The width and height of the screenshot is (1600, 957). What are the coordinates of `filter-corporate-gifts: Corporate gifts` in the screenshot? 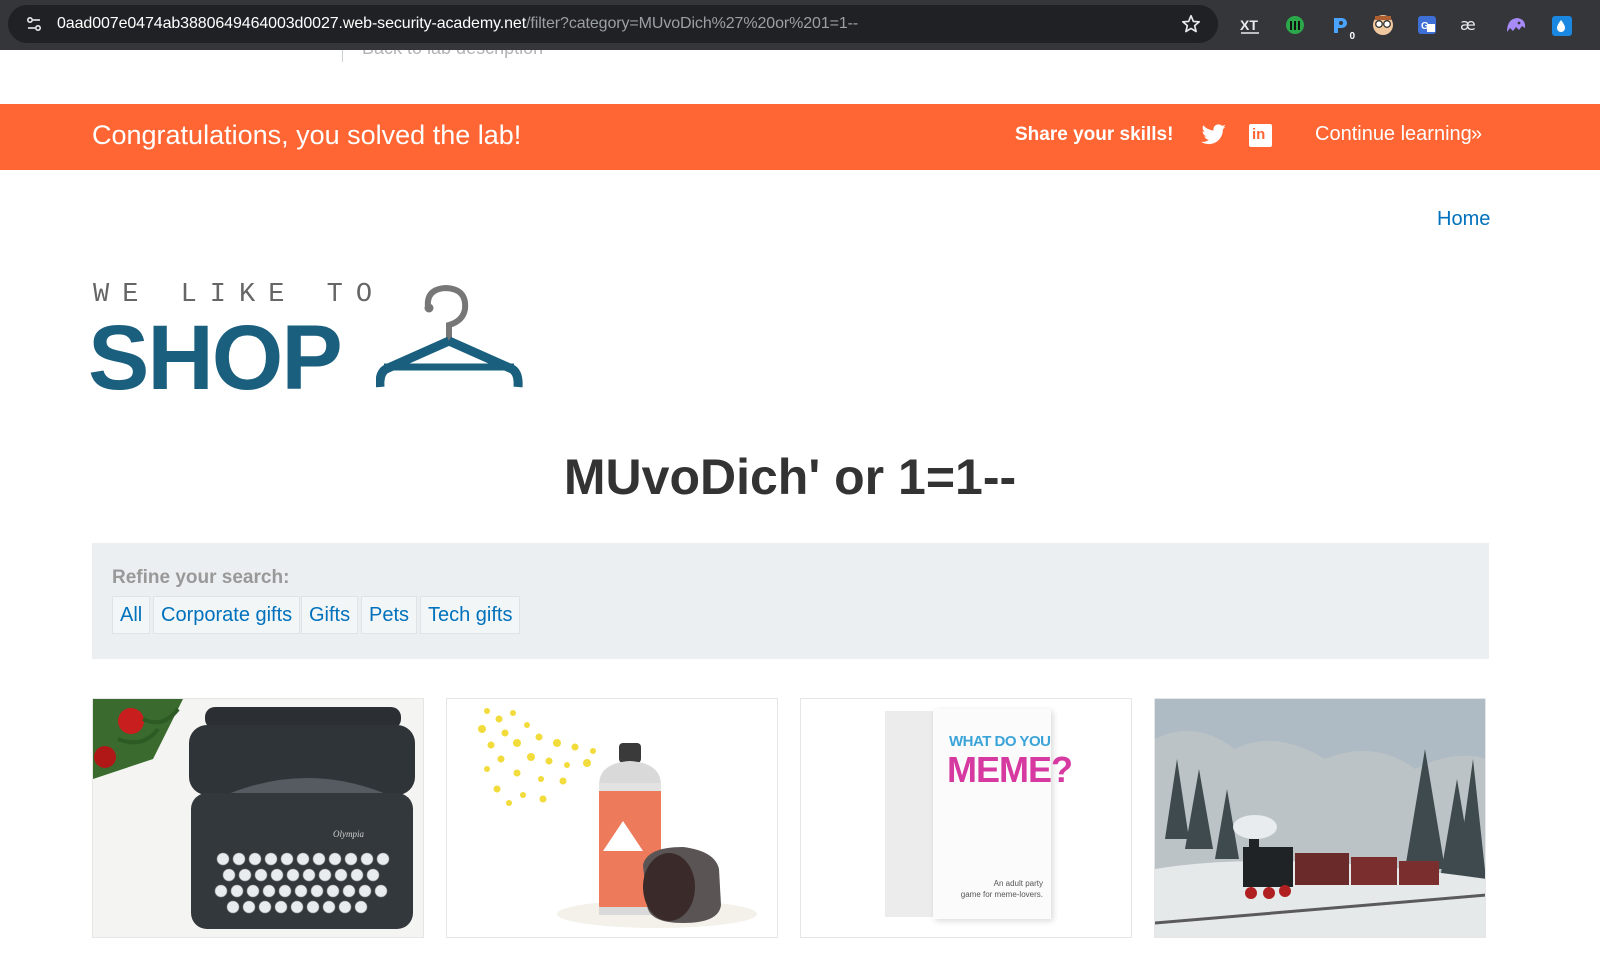 It's located at (227, 615).